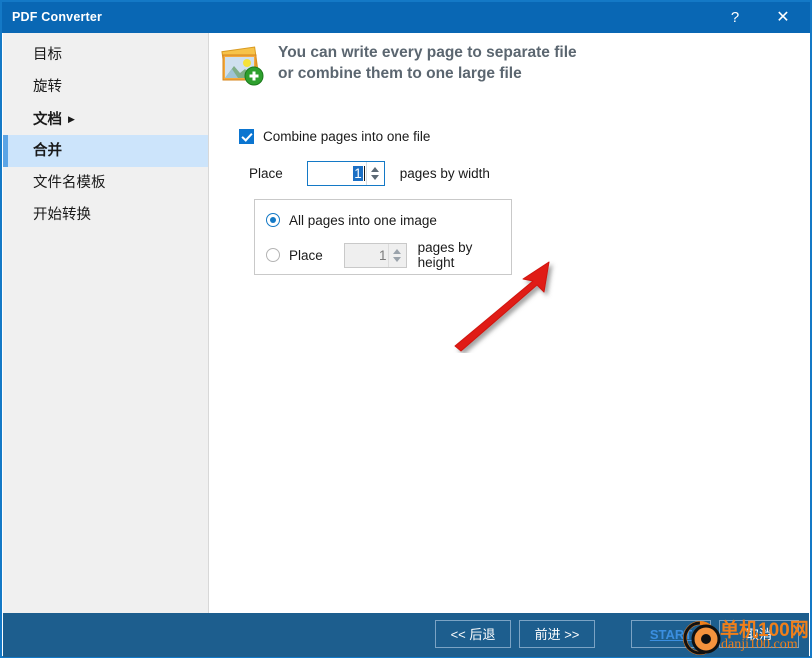 This screenshot has height=660, width=812. What do you see at coordinates (375, 255) in the screenshot?
I see `pages-by-height-spinner: 1` at bounding box center [375, 255].